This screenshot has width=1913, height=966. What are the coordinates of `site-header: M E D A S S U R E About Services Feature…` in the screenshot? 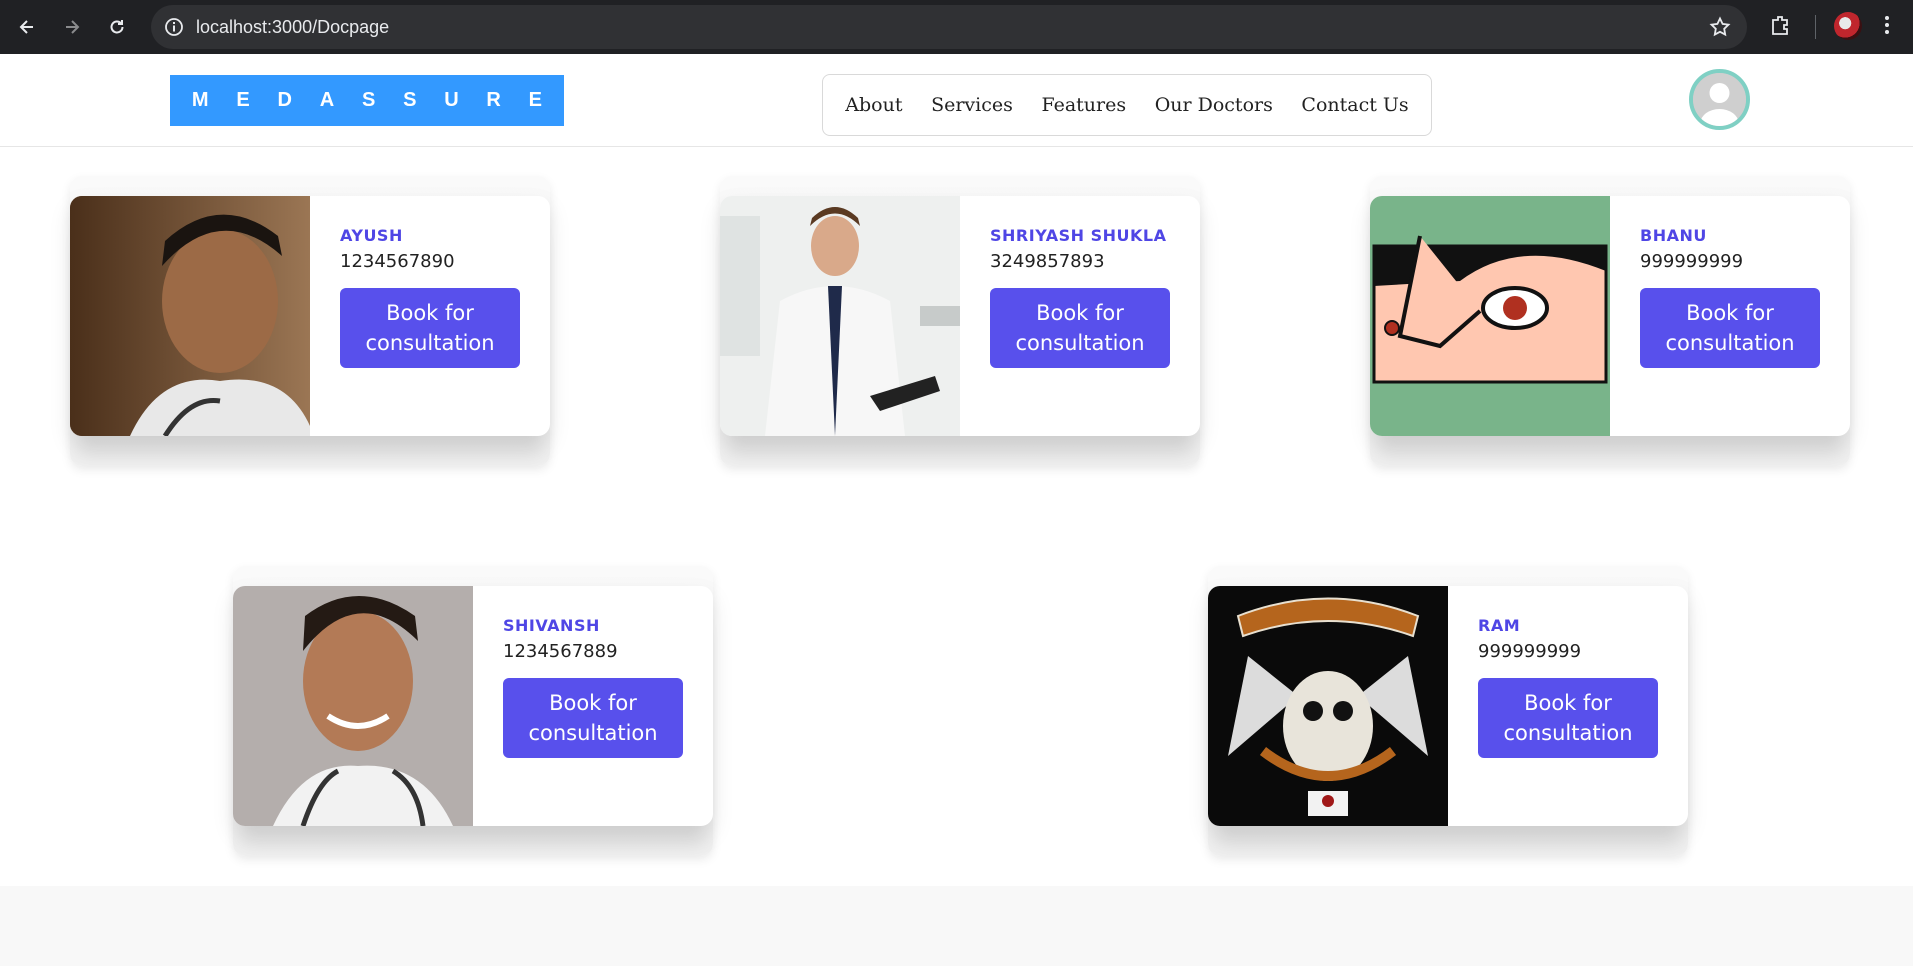 It's located at (956, 100).